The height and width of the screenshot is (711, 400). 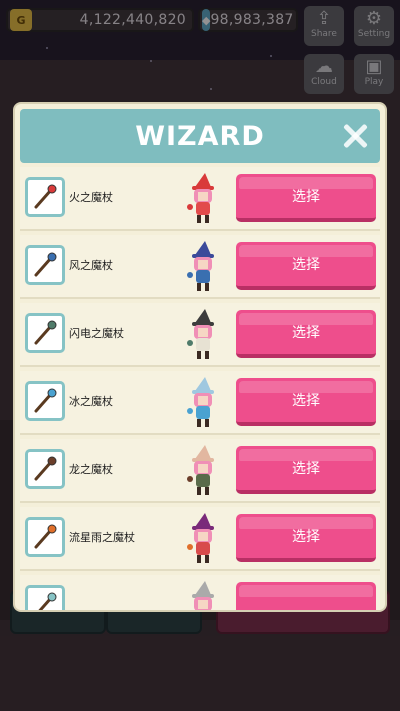 I want to click on wand-row, so click(x=200, y=592).